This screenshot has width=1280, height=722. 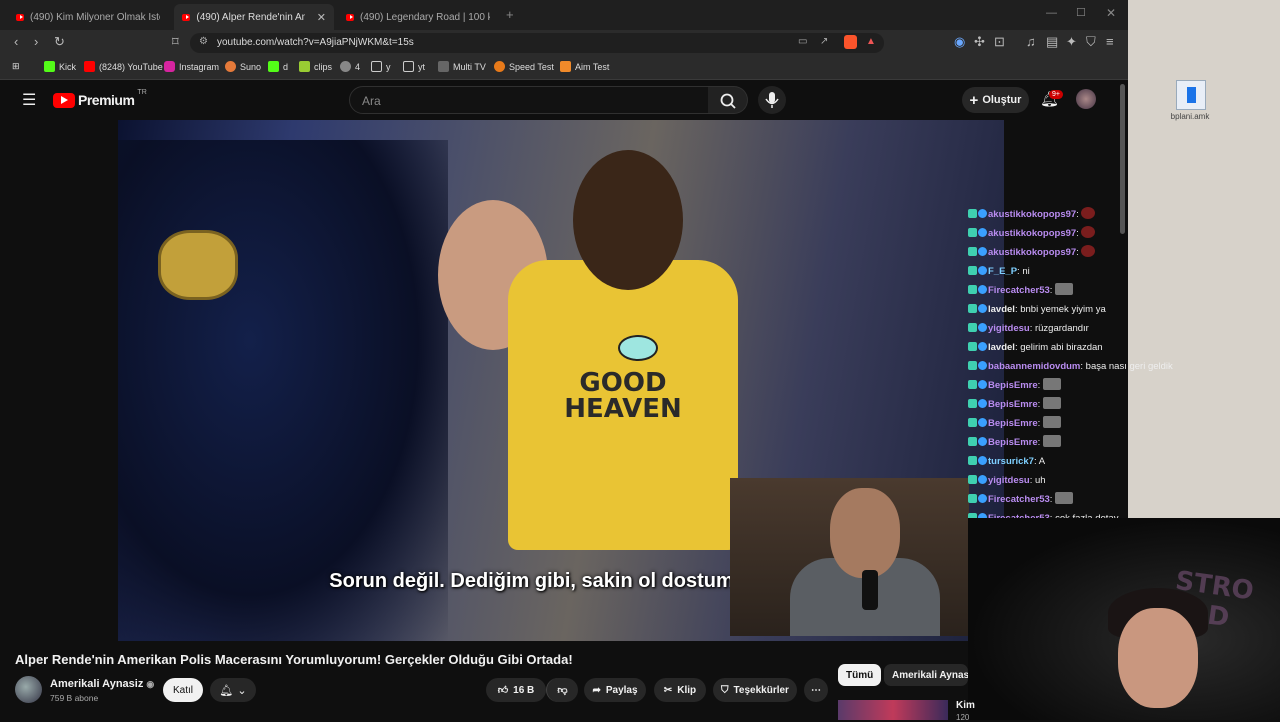 What do you see at coordinates (638, 348) in the screenshot?
I see `shirt-logo-image` at bounding box center [638, 348].